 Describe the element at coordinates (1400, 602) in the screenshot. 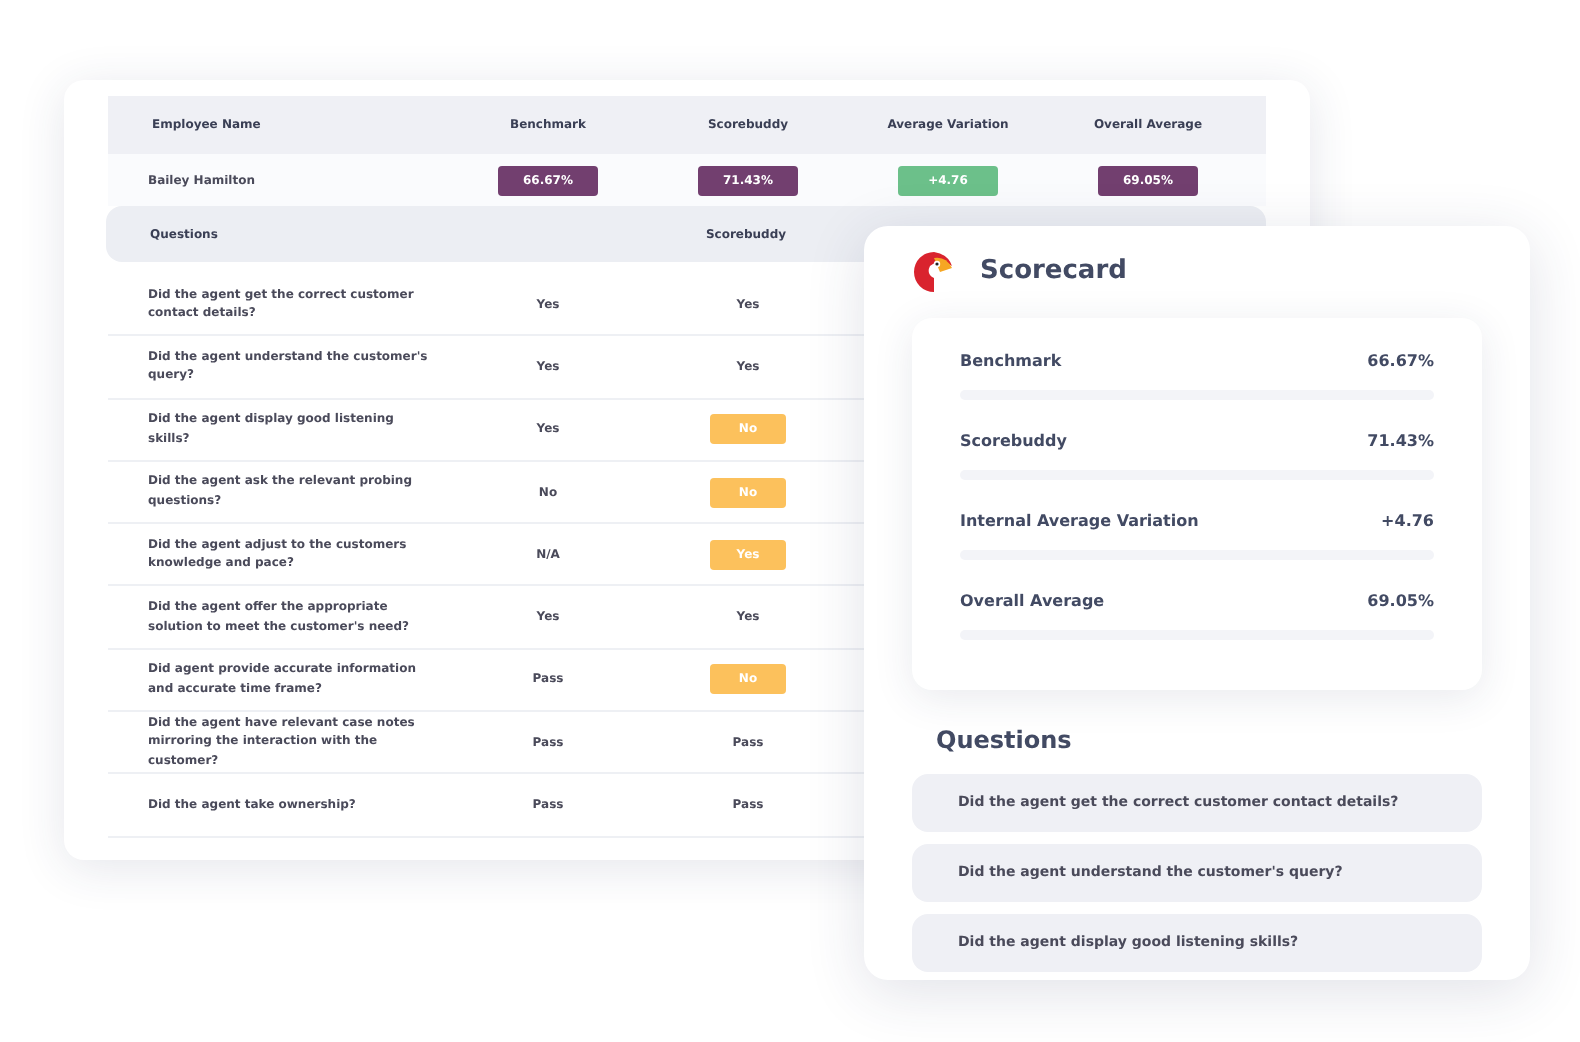

I see `metric-value: 69.05%` at that location.